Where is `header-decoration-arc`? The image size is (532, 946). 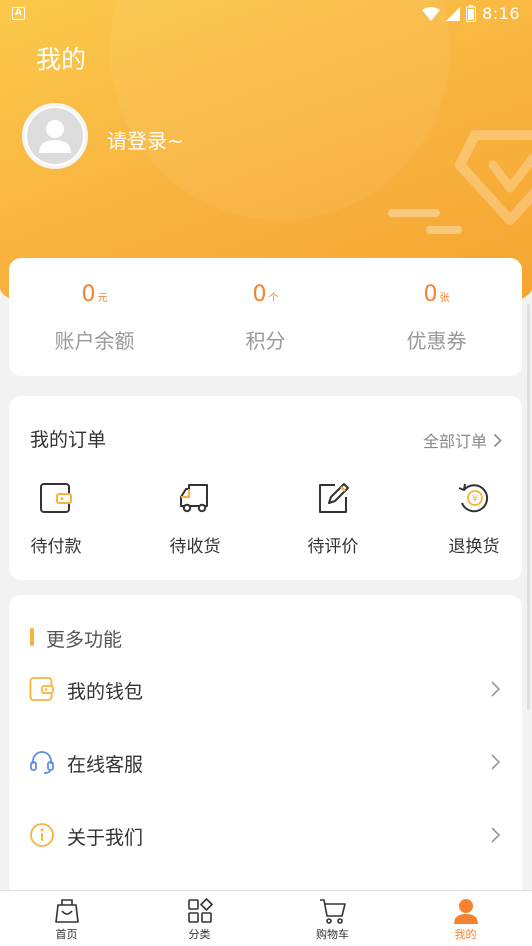
header-decoration-arc is located at coordinates (280, 110).